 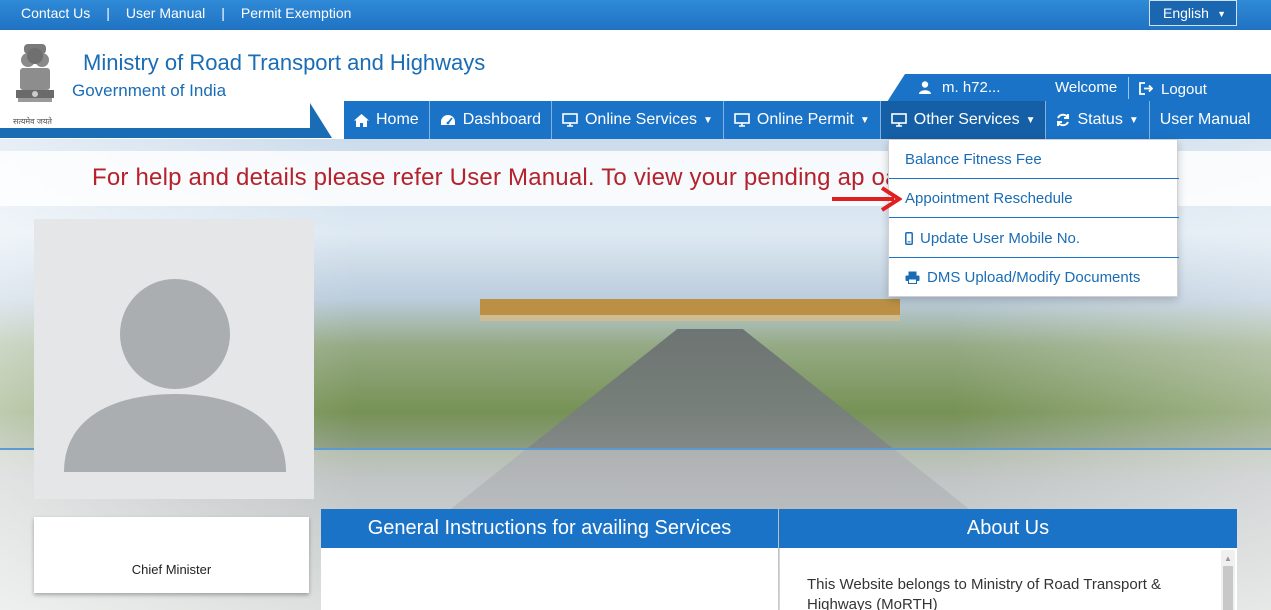 I want to click on user-manual-link: User Manual, so click(x=165, y=13).